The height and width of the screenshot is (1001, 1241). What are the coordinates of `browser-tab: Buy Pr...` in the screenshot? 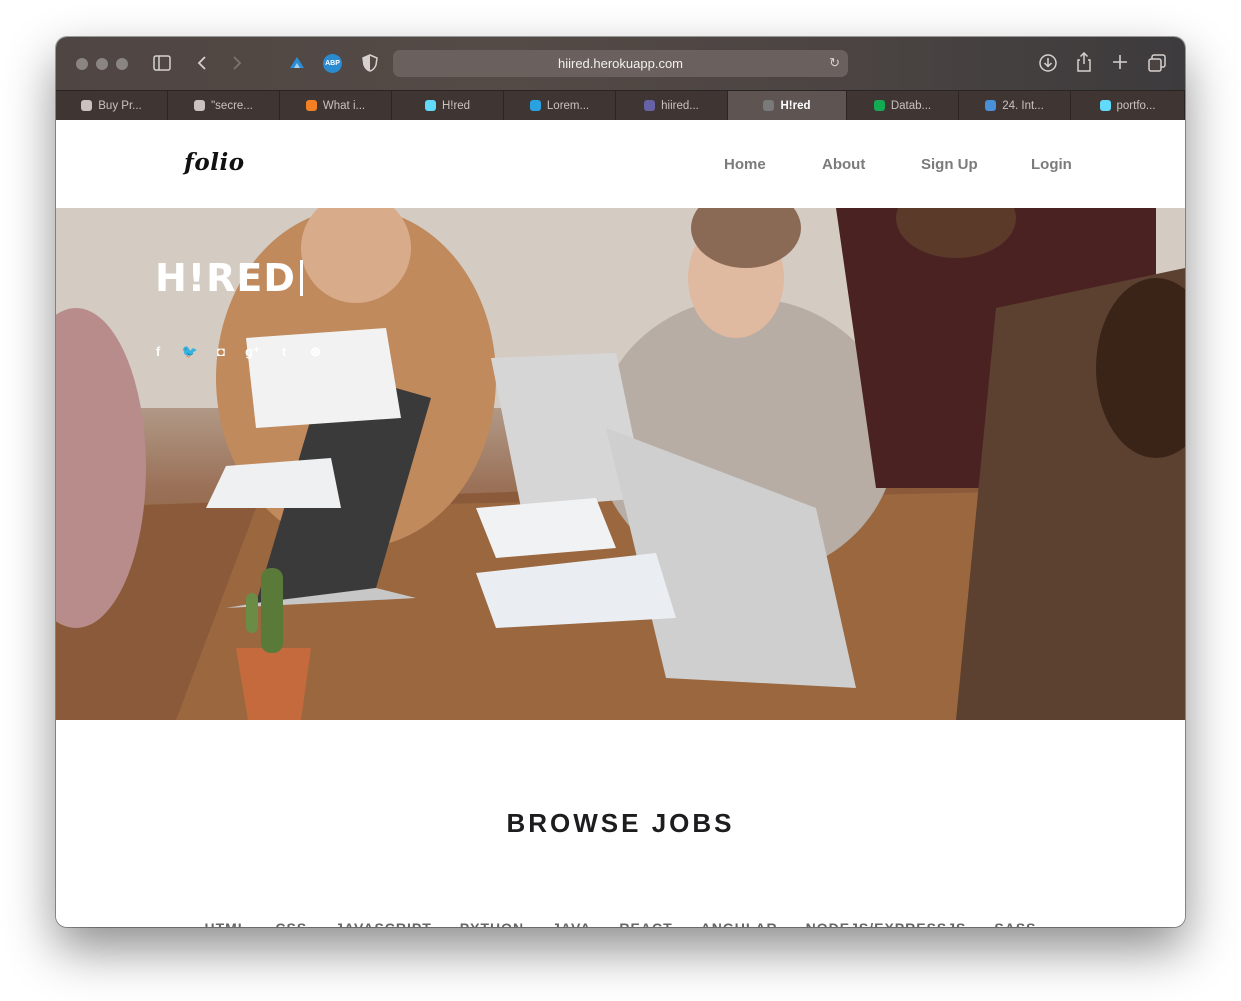 It's located at (112, 105).